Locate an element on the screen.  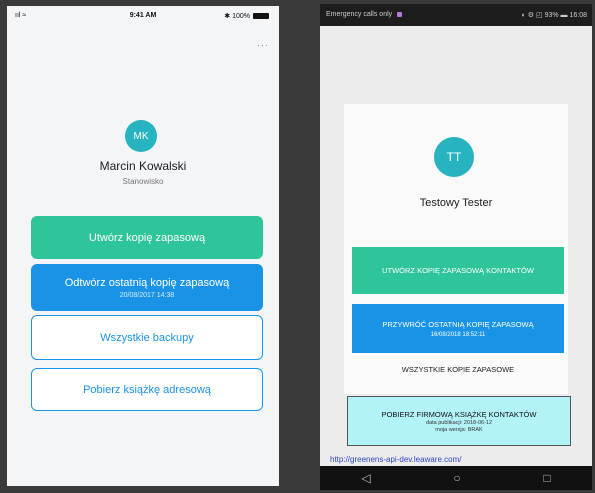
create-contacts-backup-button: UTWÓRZ KOPIĘ ZAPASOWĄ KONTAKTÓW is located at coordinates (458, 270).